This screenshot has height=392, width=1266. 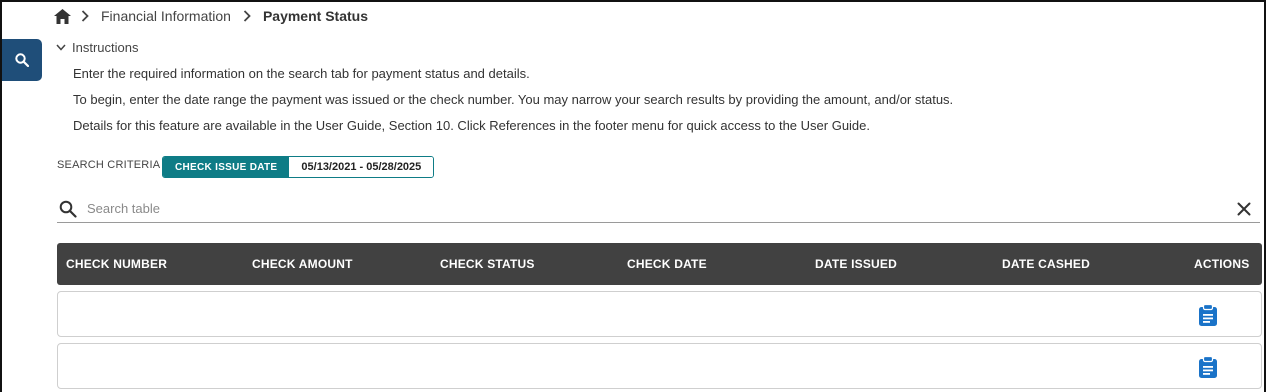 I want to click on search-panel-tab, so click(x=22, y=60).